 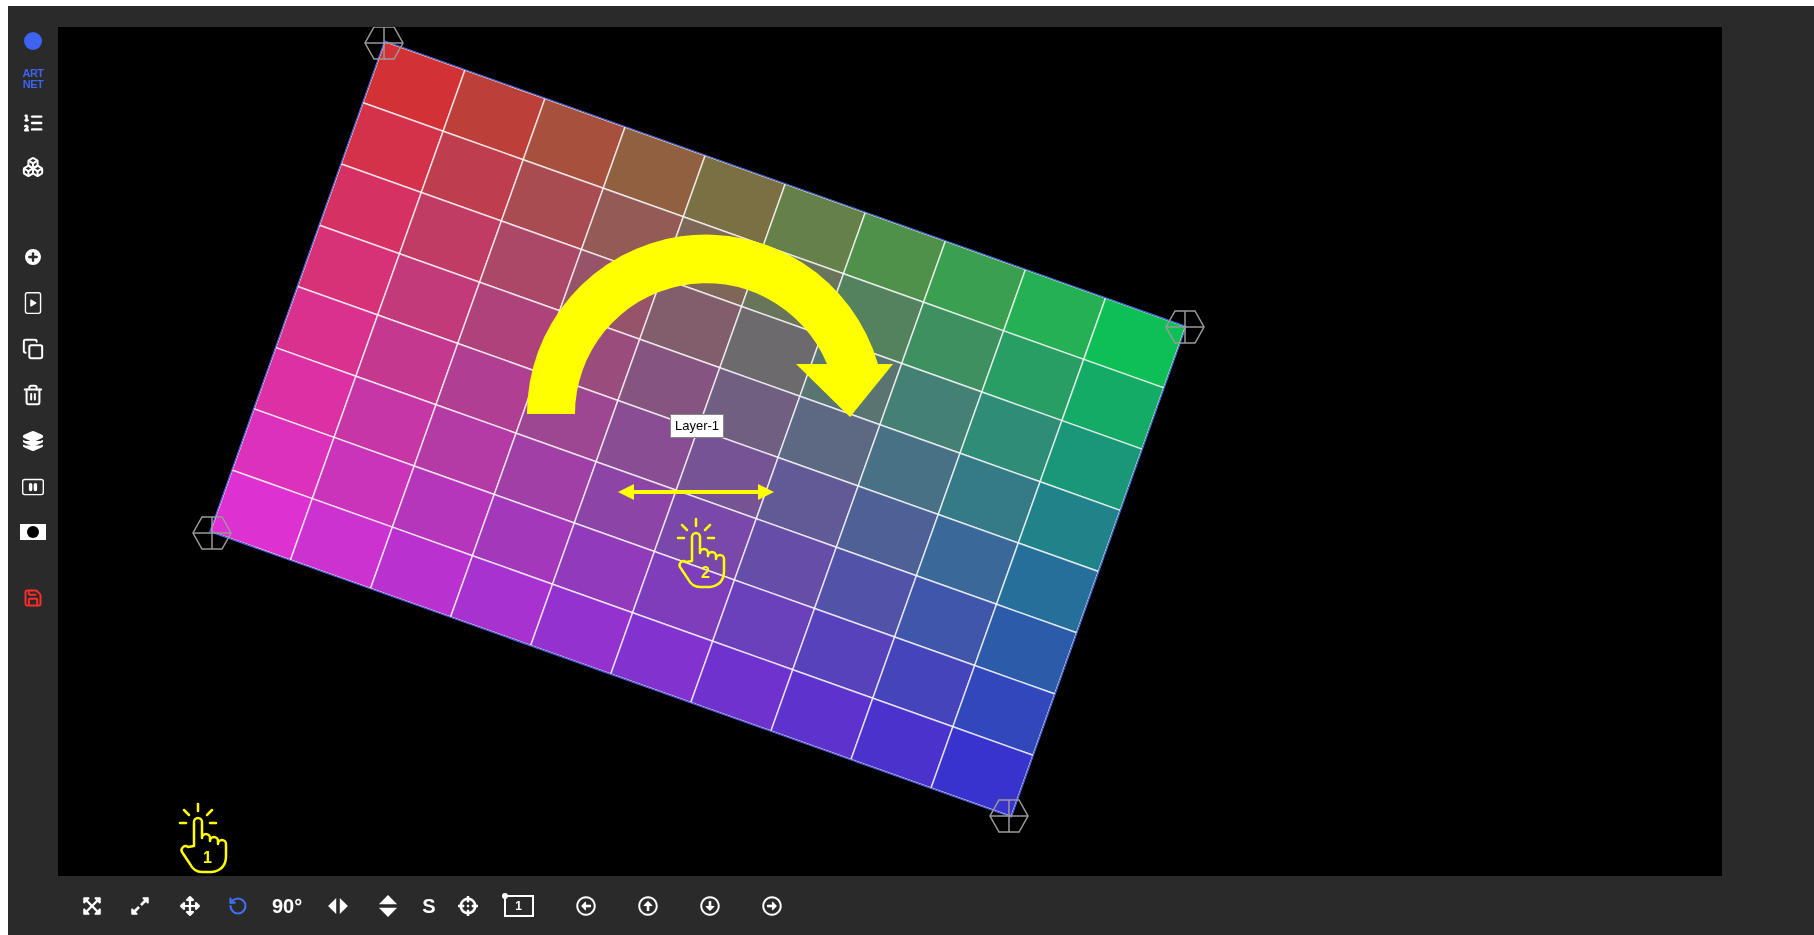 What do you see at coordinates (518, 905) in the screenshot?
I see `frame-button: 1` at bounding box center [518, 905].